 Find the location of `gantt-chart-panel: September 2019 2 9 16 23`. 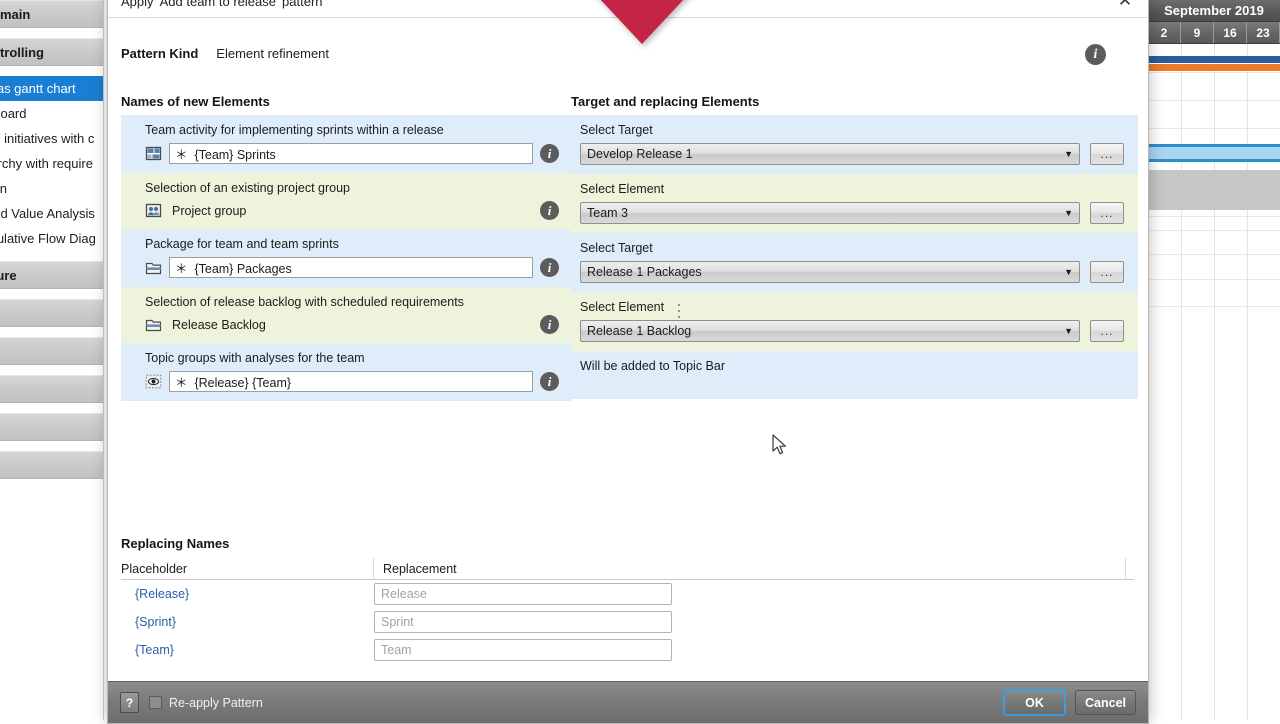

gantt-chart-panel: September 2019 2 9 16 23 is located at coordinates (1214, 360).